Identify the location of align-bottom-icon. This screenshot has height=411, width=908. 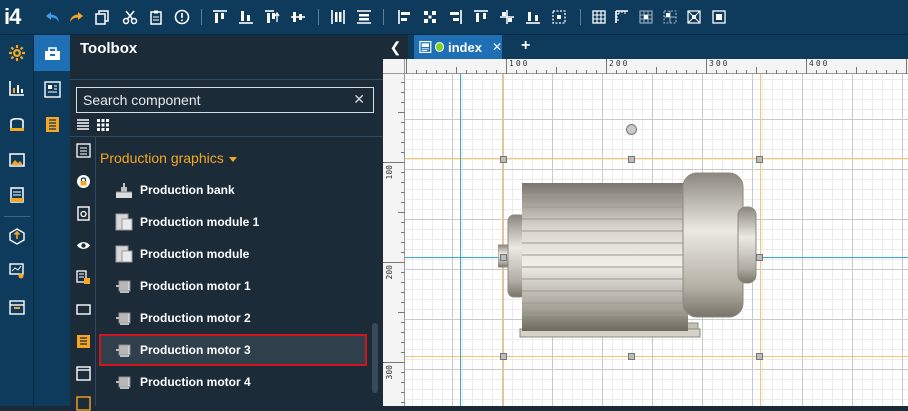
(246, 17).